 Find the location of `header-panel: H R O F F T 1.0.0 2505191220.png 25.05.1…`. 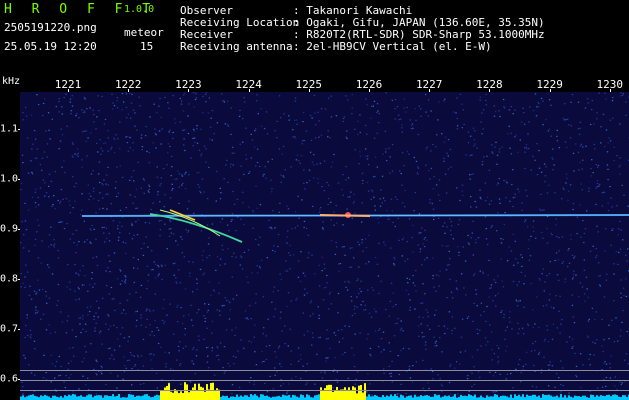

header-panel: H R O F F T 1.0.0 2505191220.png 25.05.1… is located at coordinates (314, 28).